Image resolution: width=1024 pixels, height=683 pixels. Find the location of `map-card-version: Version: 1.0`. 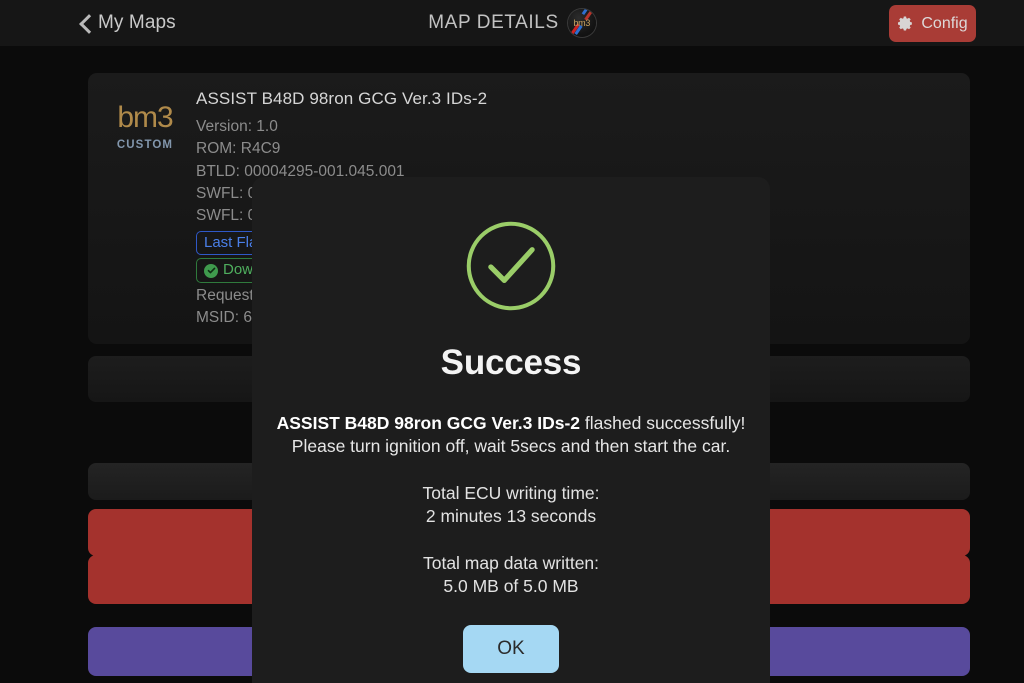

map-card-version: Version: 1.0 is located at coordinates (237, 126).